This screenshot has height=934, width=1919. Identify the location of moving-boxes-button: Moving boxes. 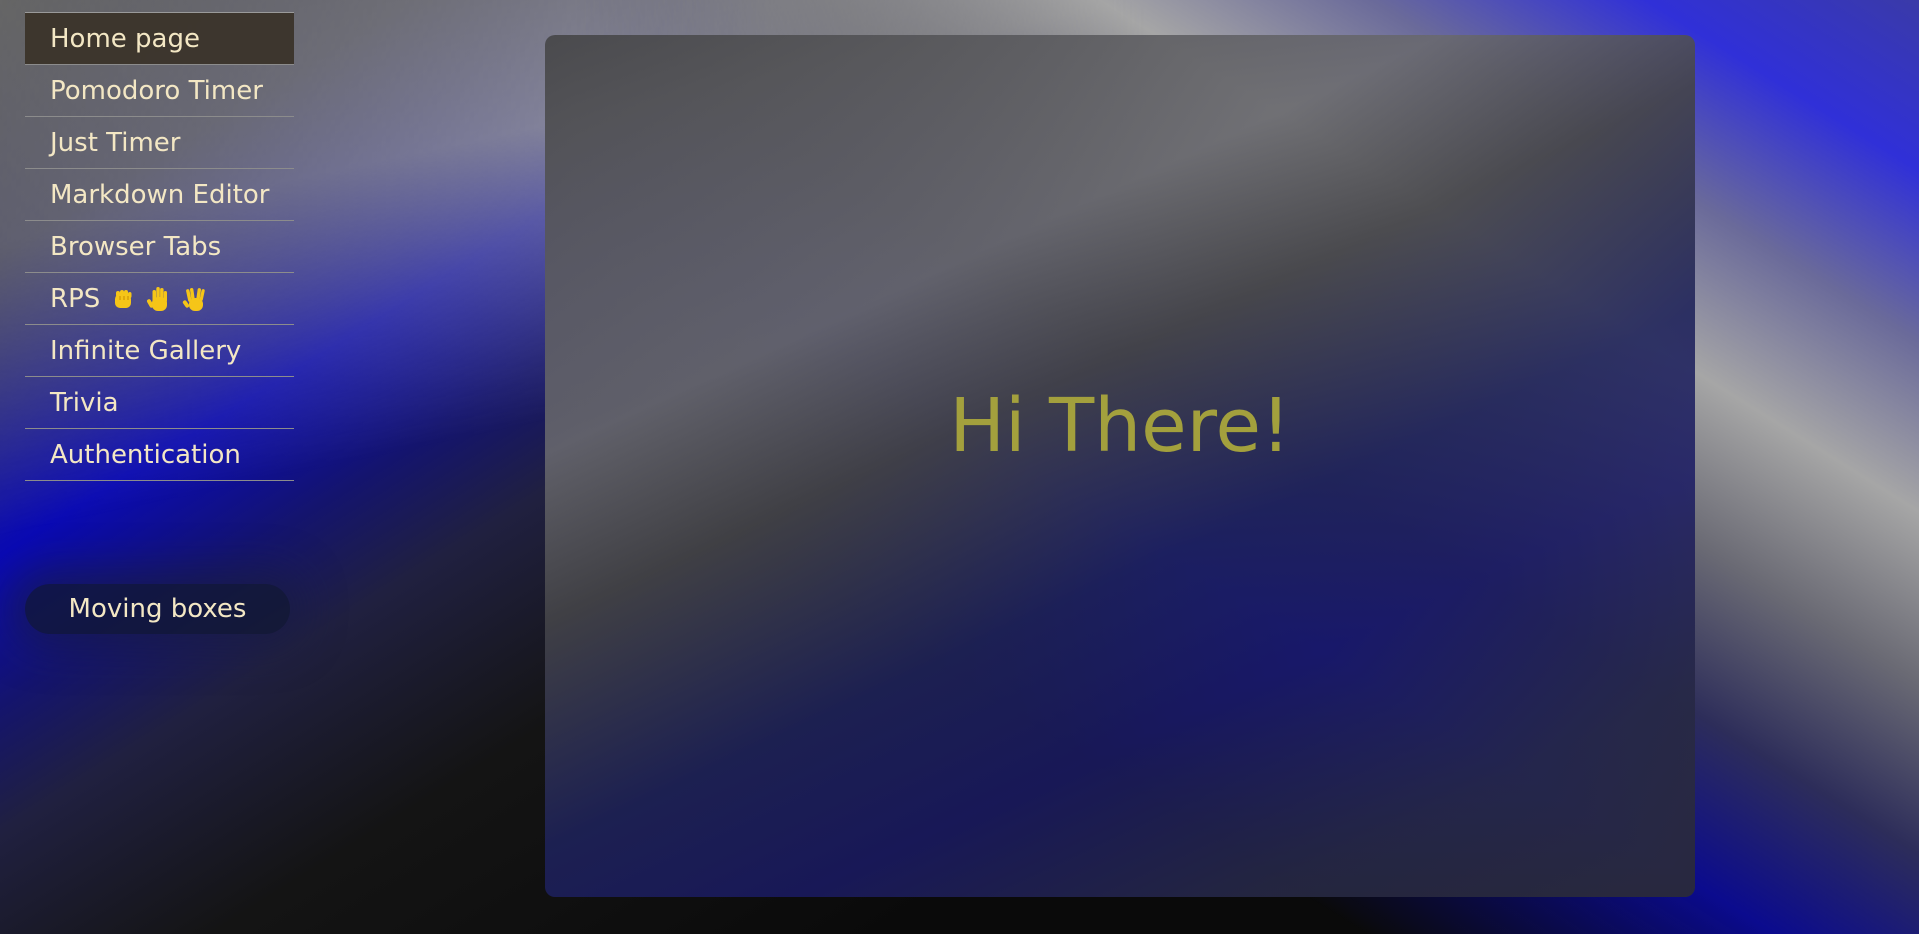
(157, 609).